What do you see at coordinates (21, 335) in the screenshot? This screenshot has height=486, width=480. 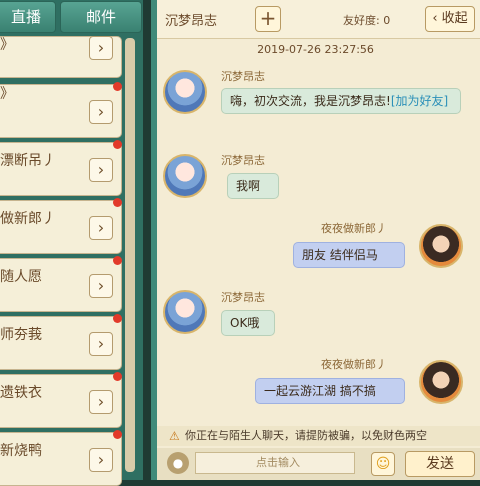 I see `contact-name: 师夯莪` at bounding box center [21, 335].